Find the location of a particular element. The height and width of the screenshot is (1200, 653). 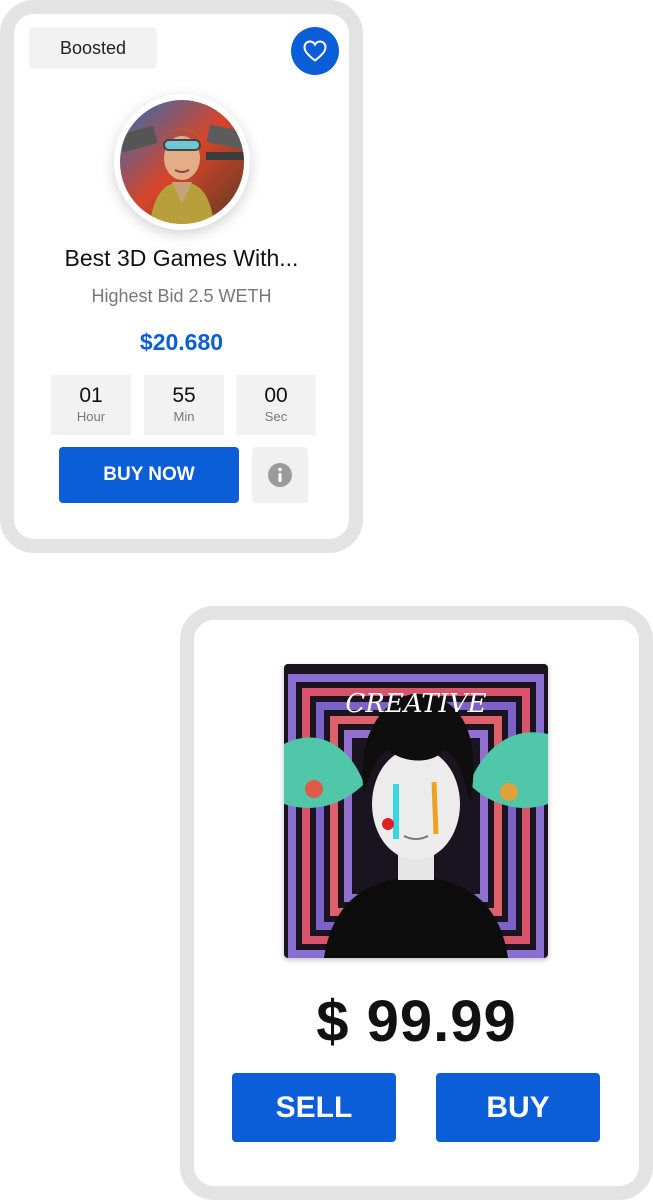

creator-avatar is located at coordinates (182, 162).